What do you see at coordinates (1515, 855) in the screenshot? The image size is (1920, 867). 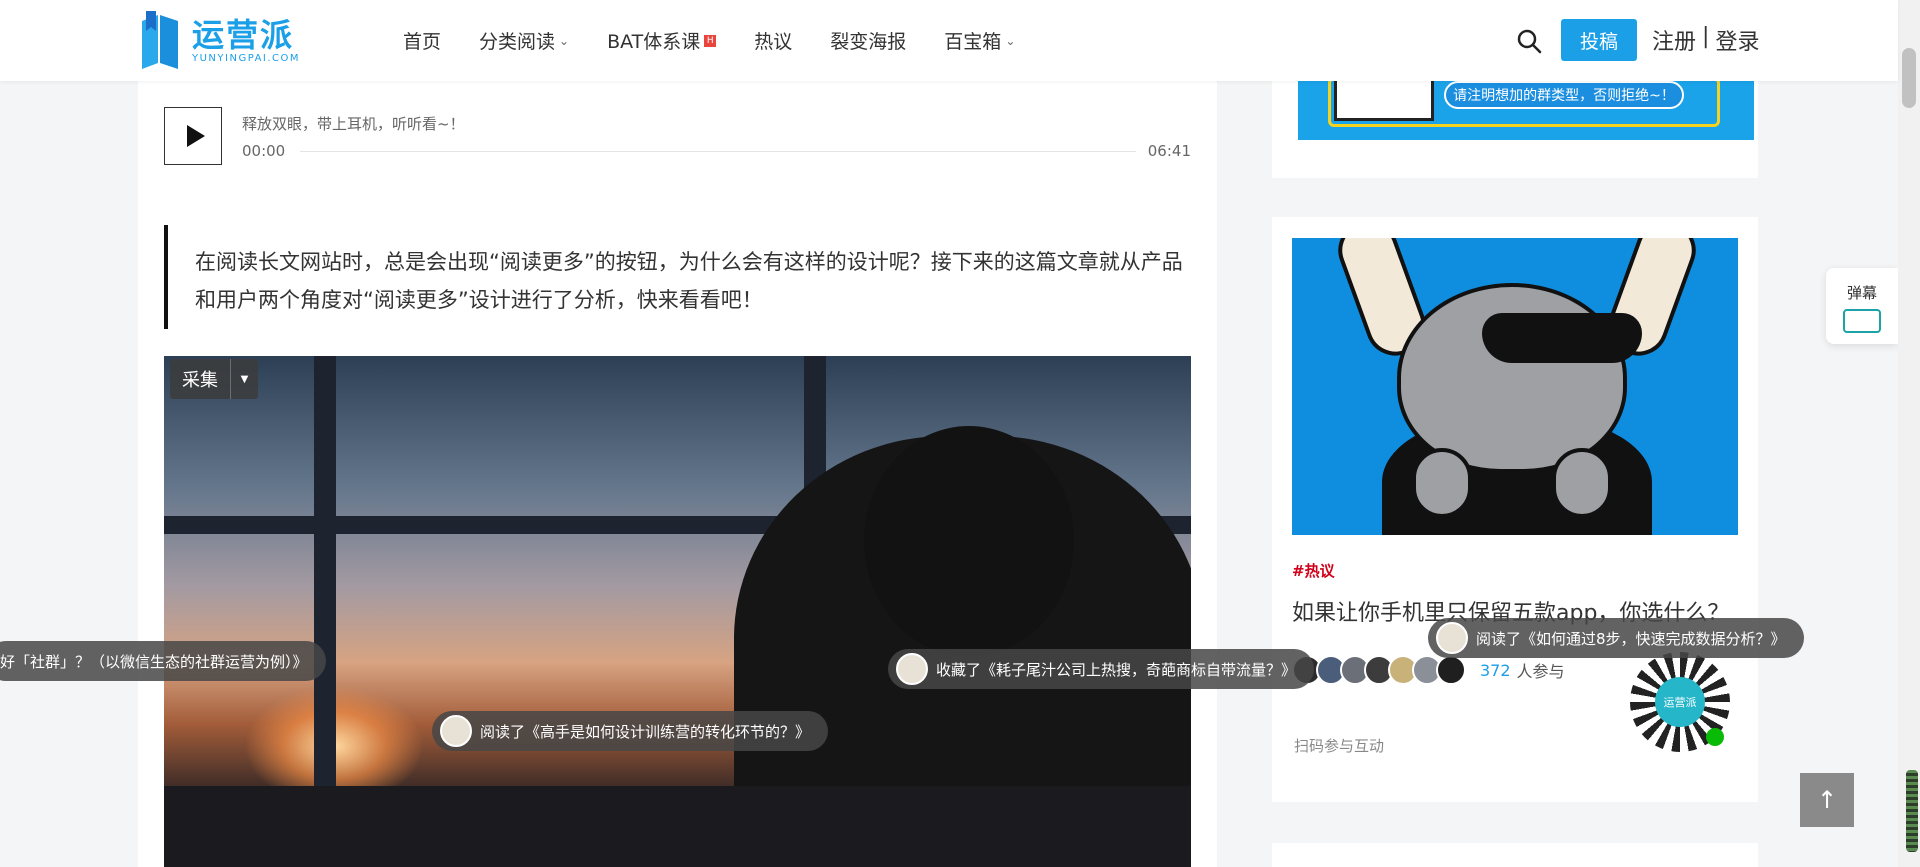 I see `sidebar-next-card` at bounding box center [1515, 855].